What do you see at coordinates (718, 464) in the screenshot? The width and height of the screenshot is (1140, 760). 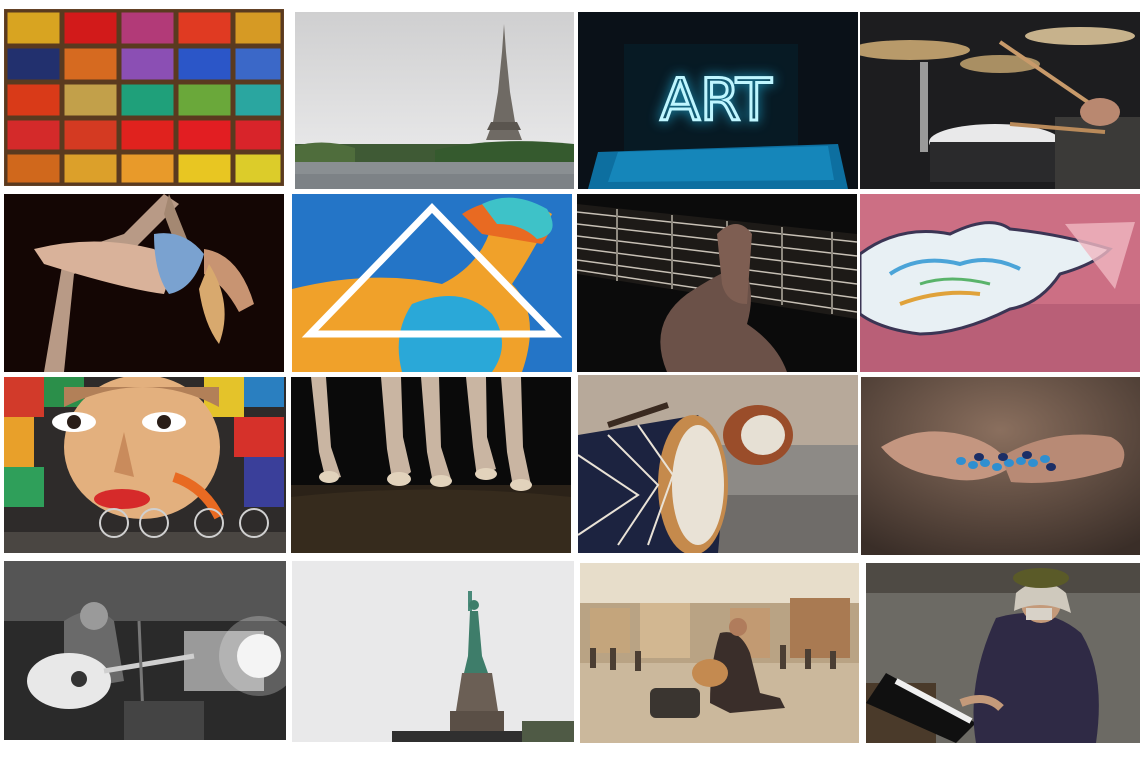 I see `hand-drums-photo` at bounding box center [718, 464].